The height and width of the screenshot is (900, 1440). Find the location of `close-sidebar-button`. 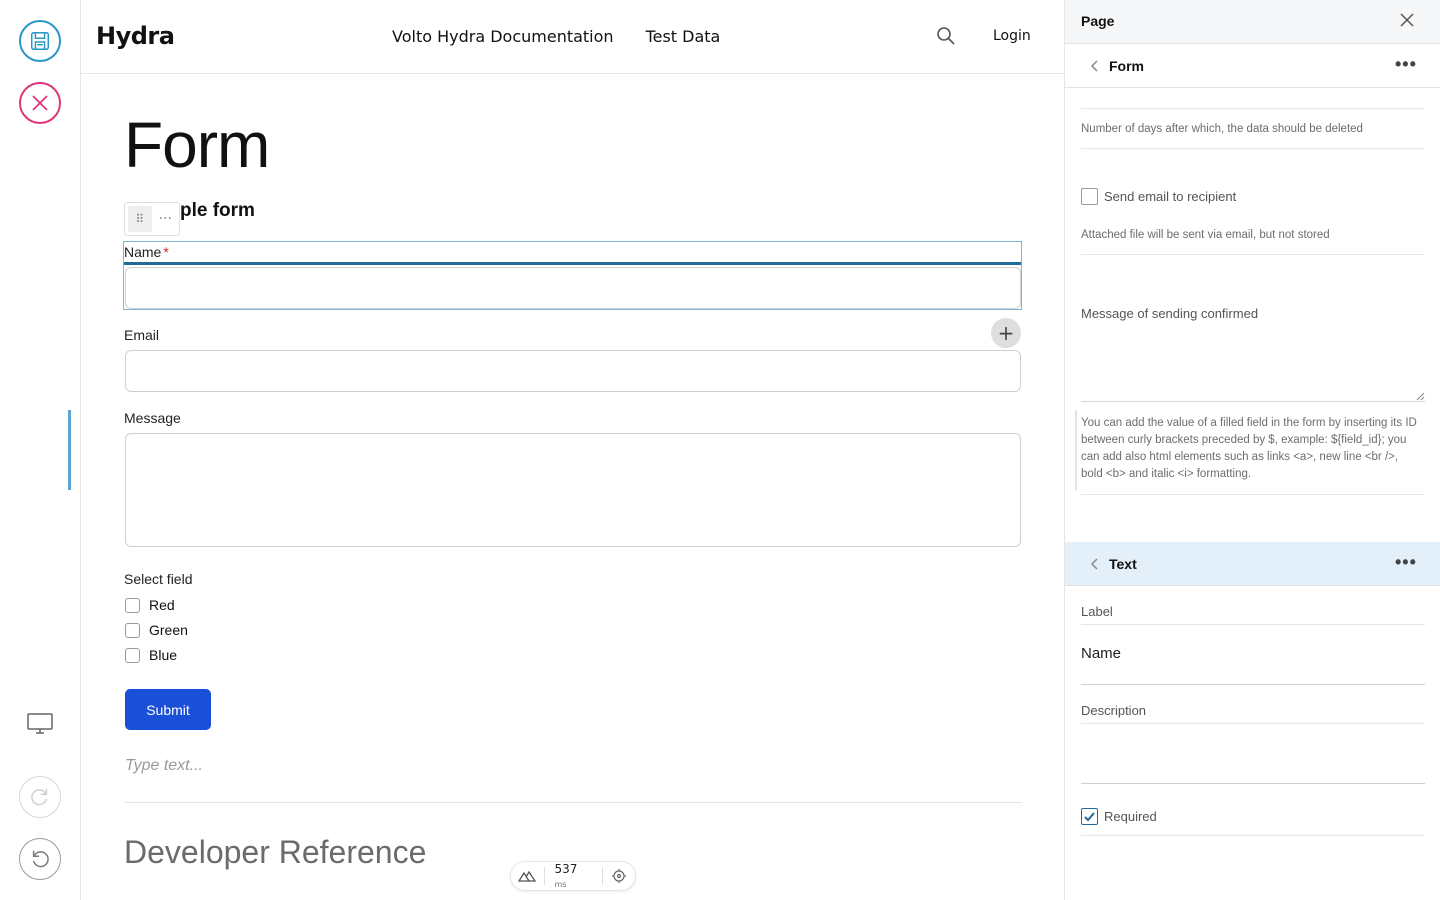

close-sidebar-button is located at coordinates (1409, 22).